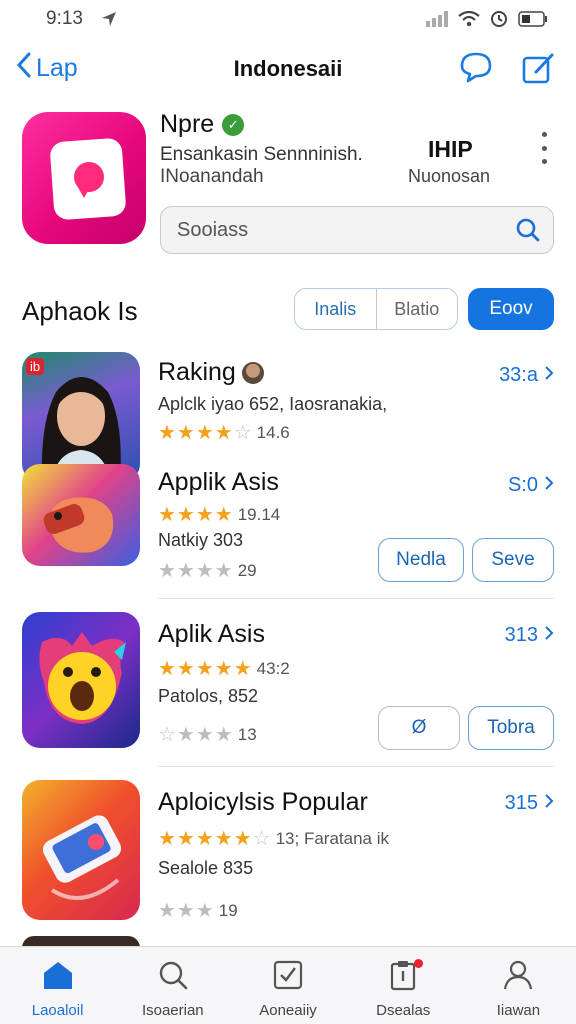 This screenshot has width=576, height=1024. Describe the element at coordinates (511, 728) in the screenshot. I see `action-button: Tobra` at that location.